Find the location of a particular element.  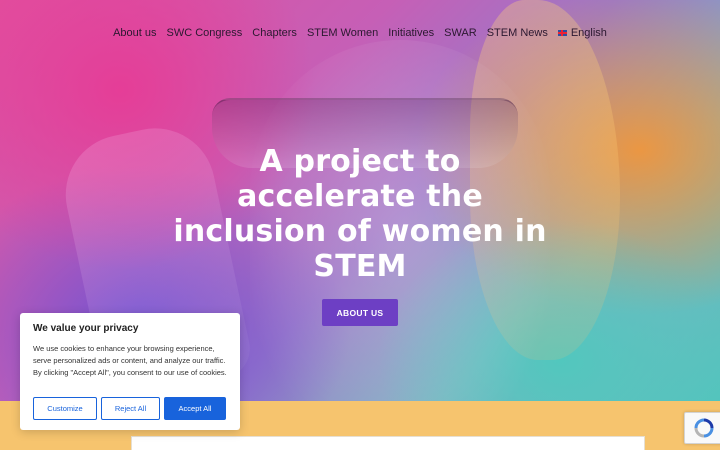

nav-item-about-us: About us is located at coordinates (134, 33).